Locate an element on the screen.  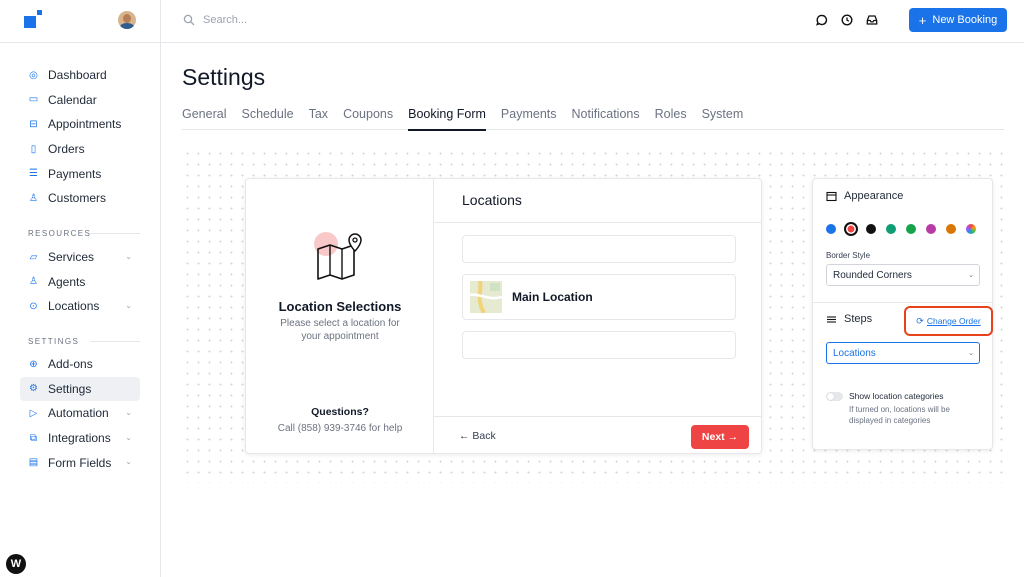
tab-payments: Payments is located at coordinates (529, 118).